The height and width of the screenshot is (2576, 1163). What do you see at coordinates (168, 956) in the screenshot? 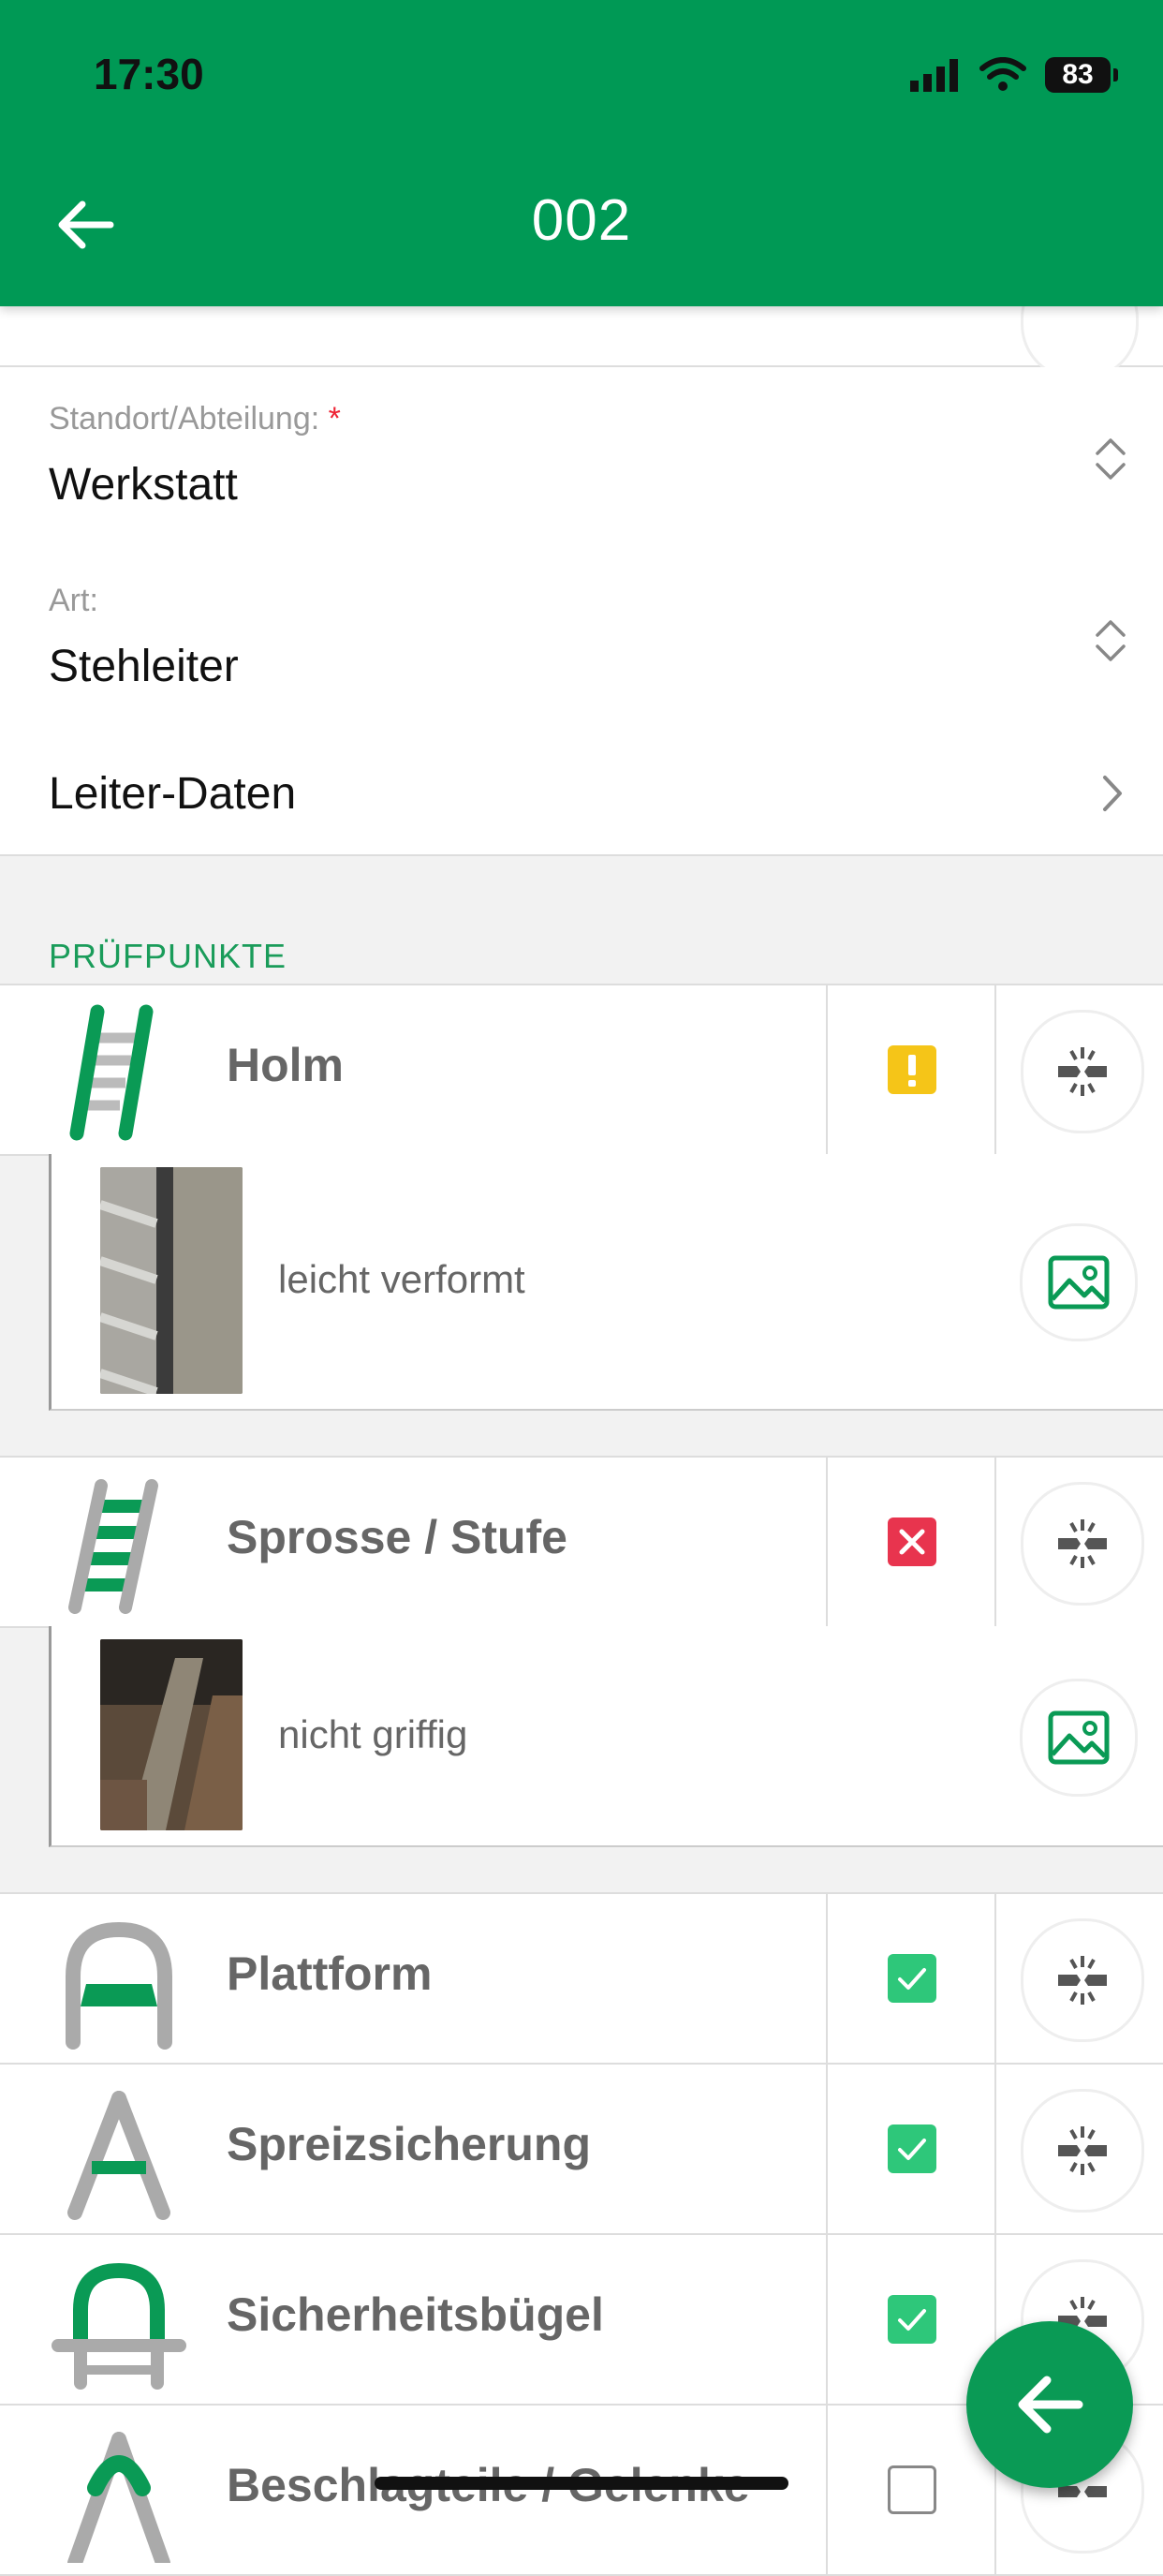
I see `section-title: PRÜFPUNKTE` at bounding box center [168, 956].